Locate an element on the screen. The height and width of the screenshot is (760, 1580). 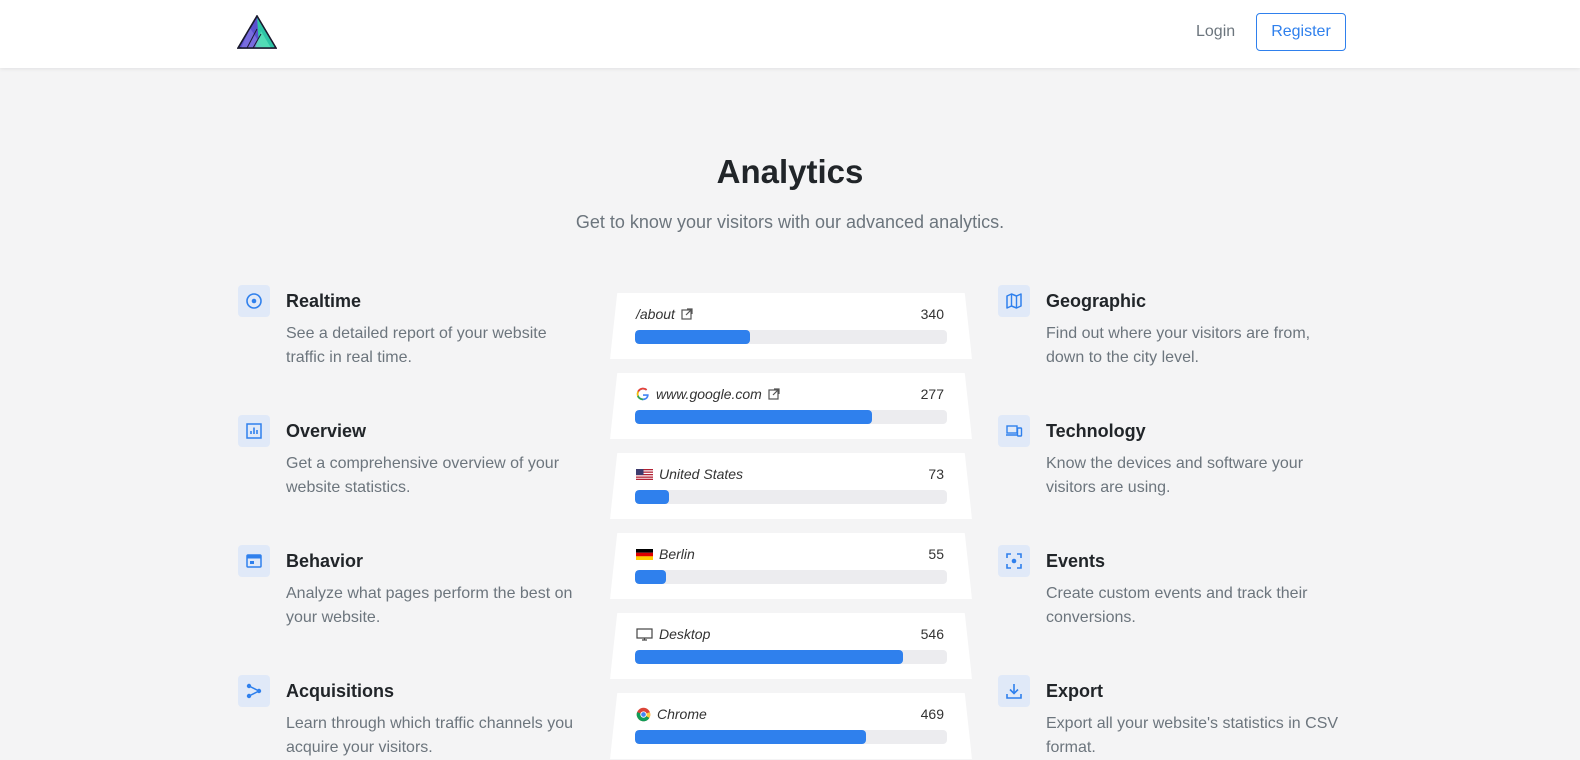
devices-icon is located at coordinates (1014, 431).